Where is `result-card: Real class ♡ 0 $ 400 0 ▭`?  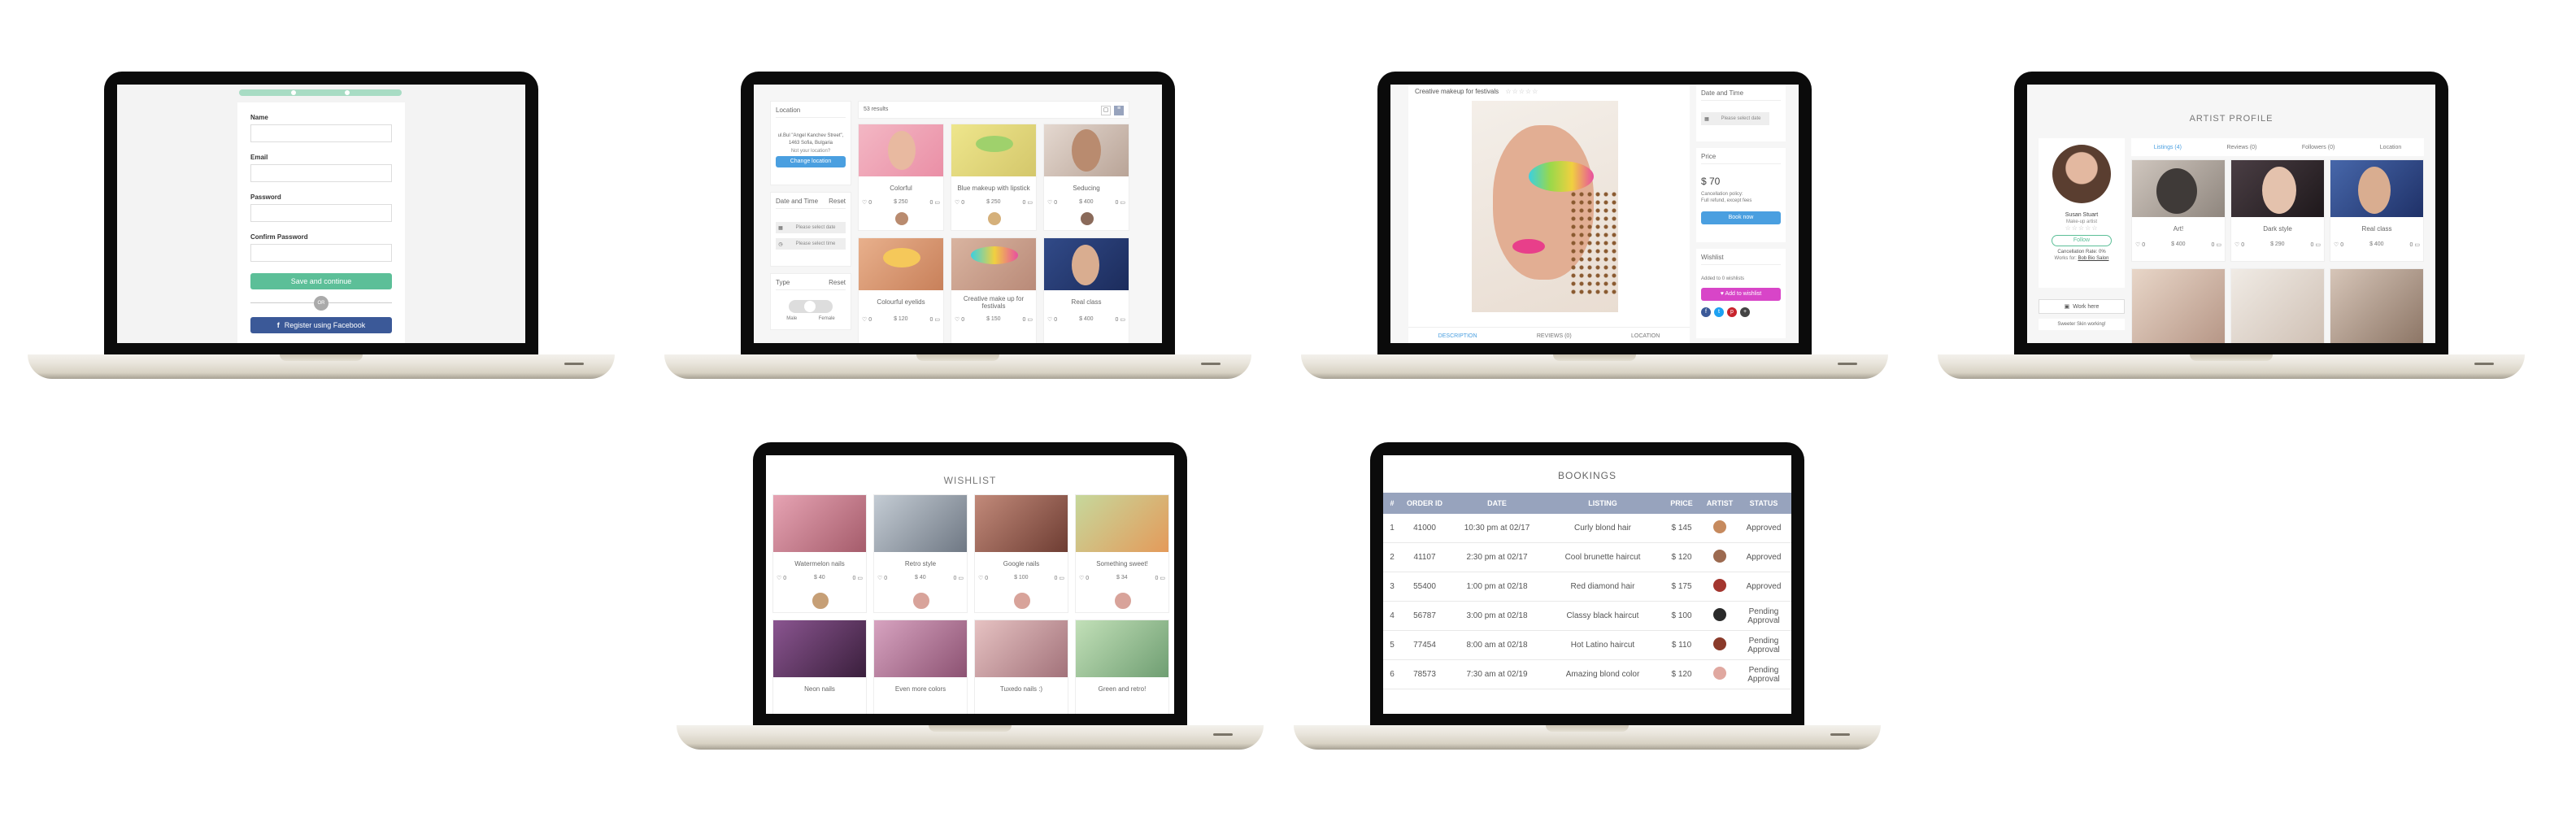 result-card: Real class ♡ 0 $ 400 0 ▭ is located at coordinates (1086, 290).